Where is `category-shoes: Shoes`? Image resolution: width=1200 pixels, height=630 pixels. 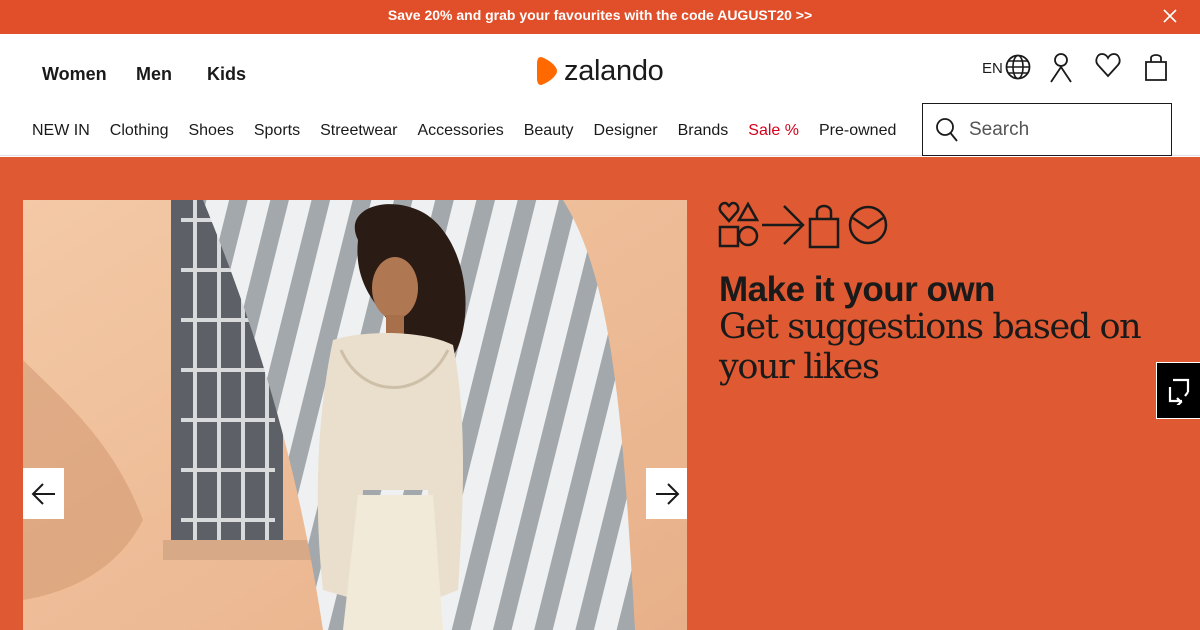 category-shoes: Shoes is located at coordinates (210, 131).